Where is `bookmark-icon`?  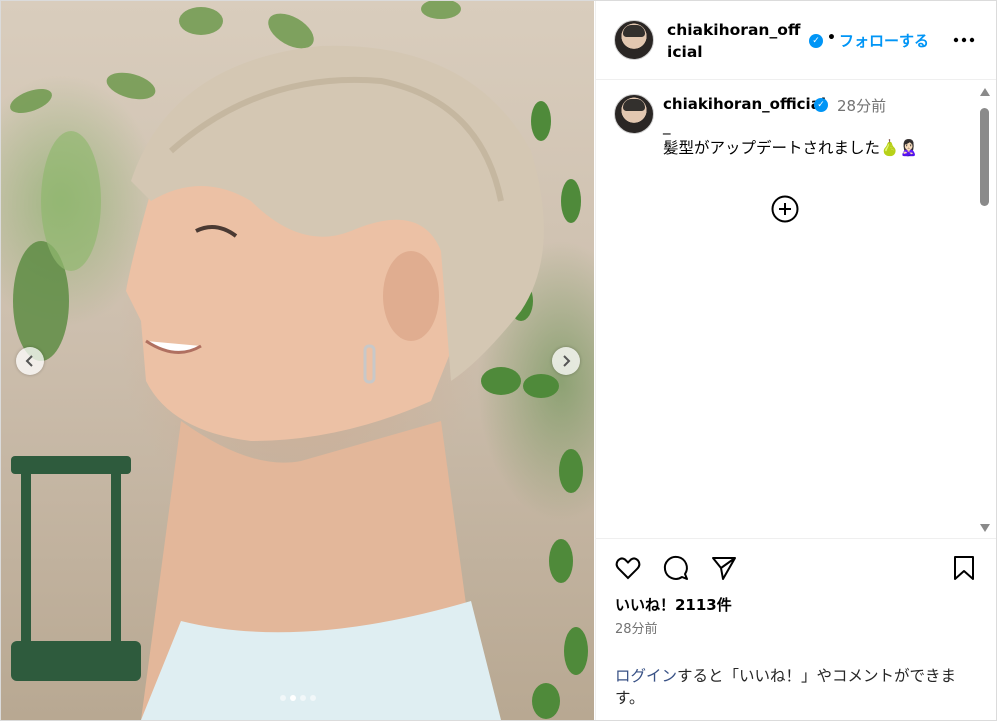
bookmark-icon is located at coordinates (964, 568).